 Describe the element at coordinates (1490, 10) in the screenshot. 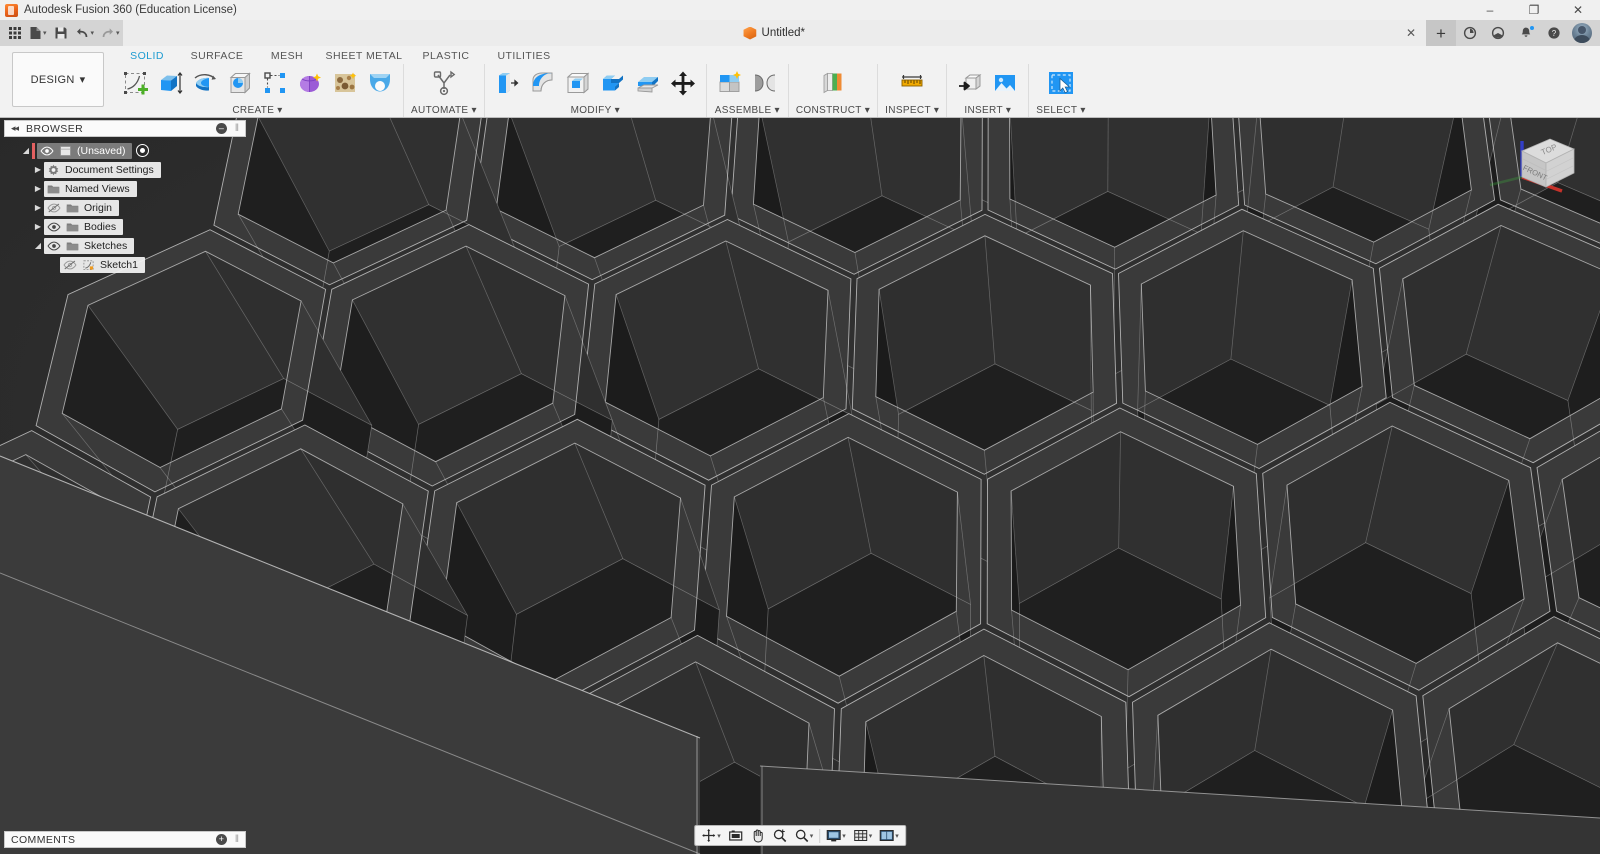

I see `minimize-button: –` at that location.